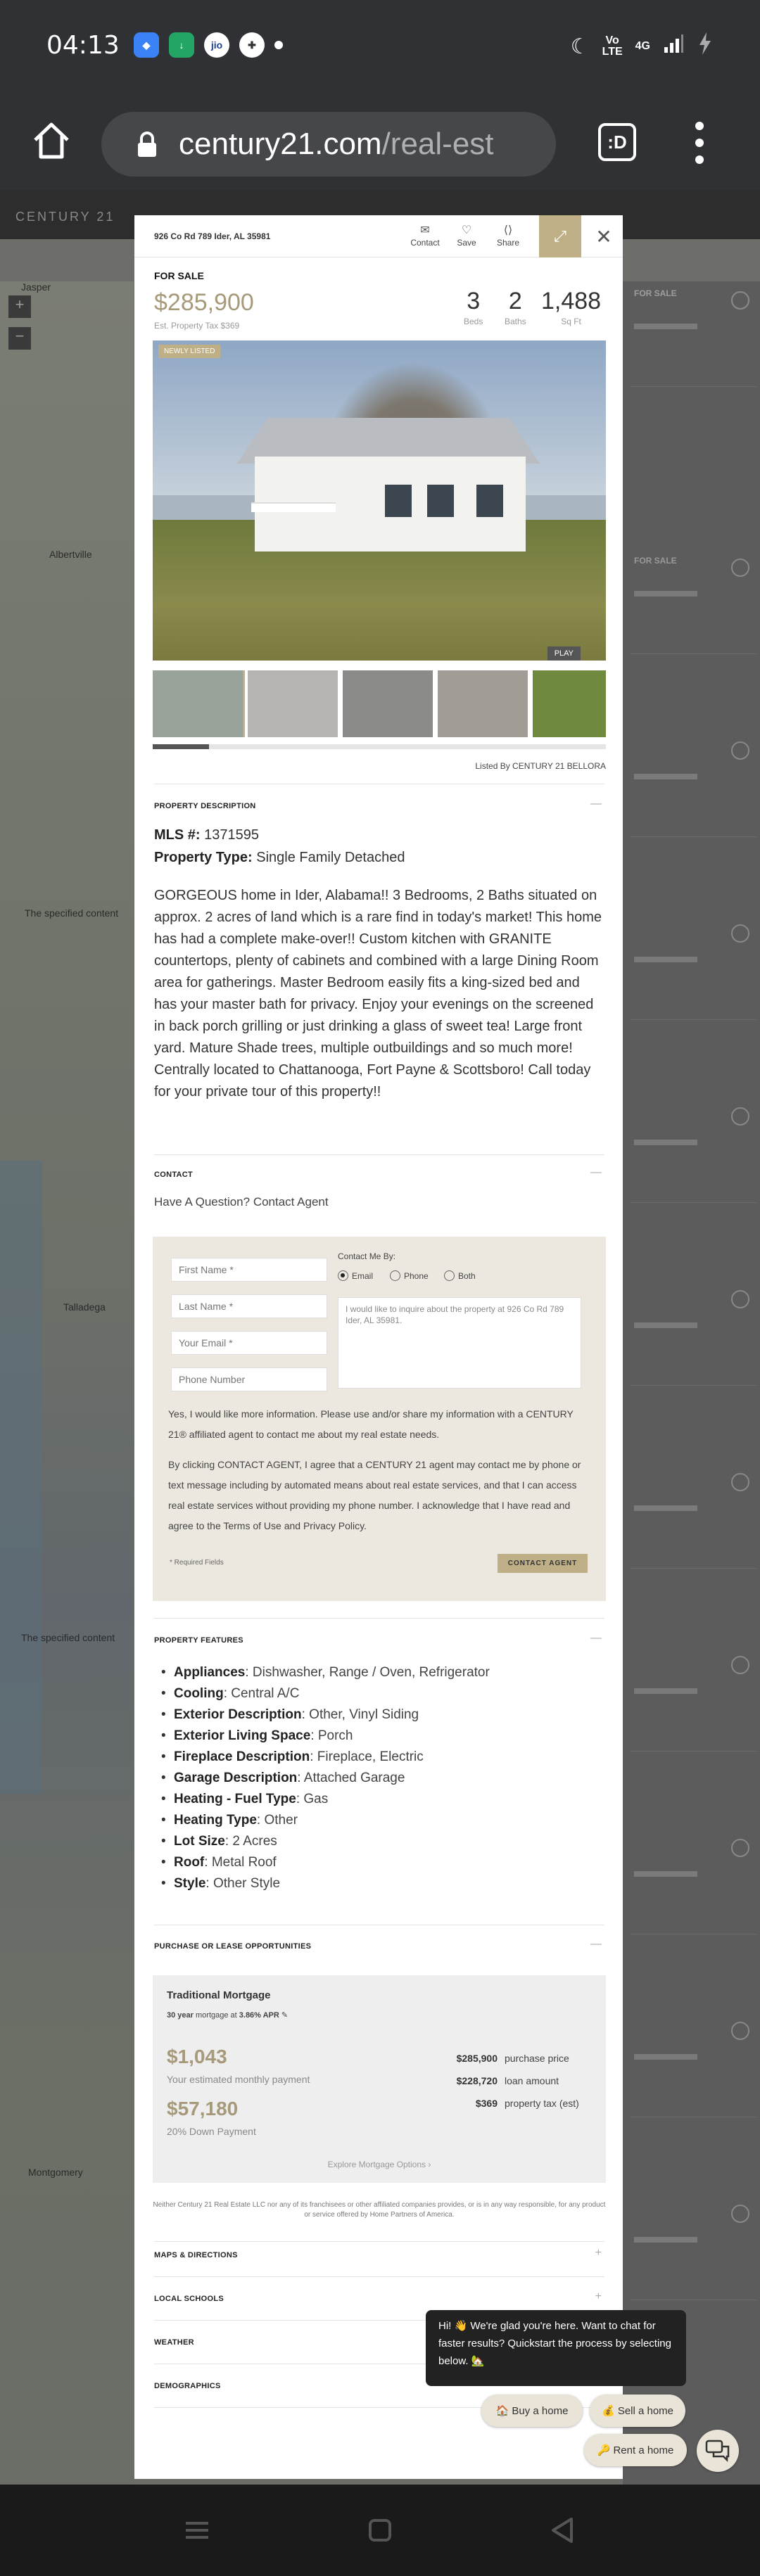  What do you see at coordinates (146, 45) in the screenshot?
I see `app-notification-icon: ◆` at bounding box center [146, 45].